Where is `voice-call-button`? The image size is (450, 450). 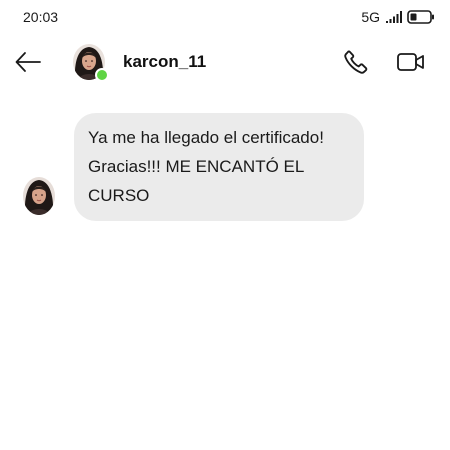 voice-call-button is located at coordinates (356, 64).